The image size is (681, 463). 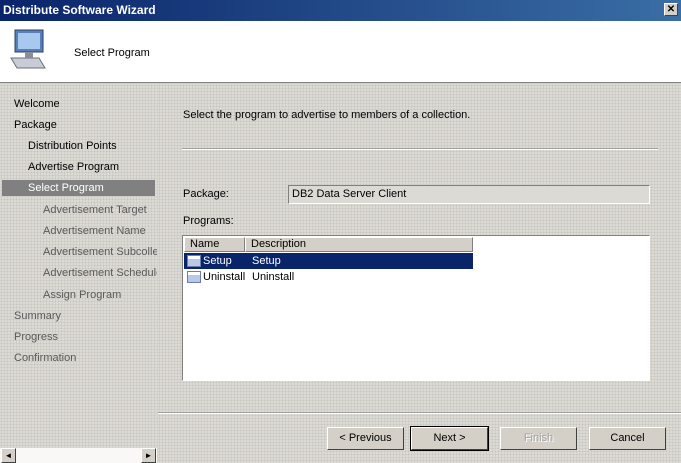 What do you see at coordinates (72, 146) in the screenshot?
I see `step-distribution-points: Distribution Points` at bounding box center [72, 146].